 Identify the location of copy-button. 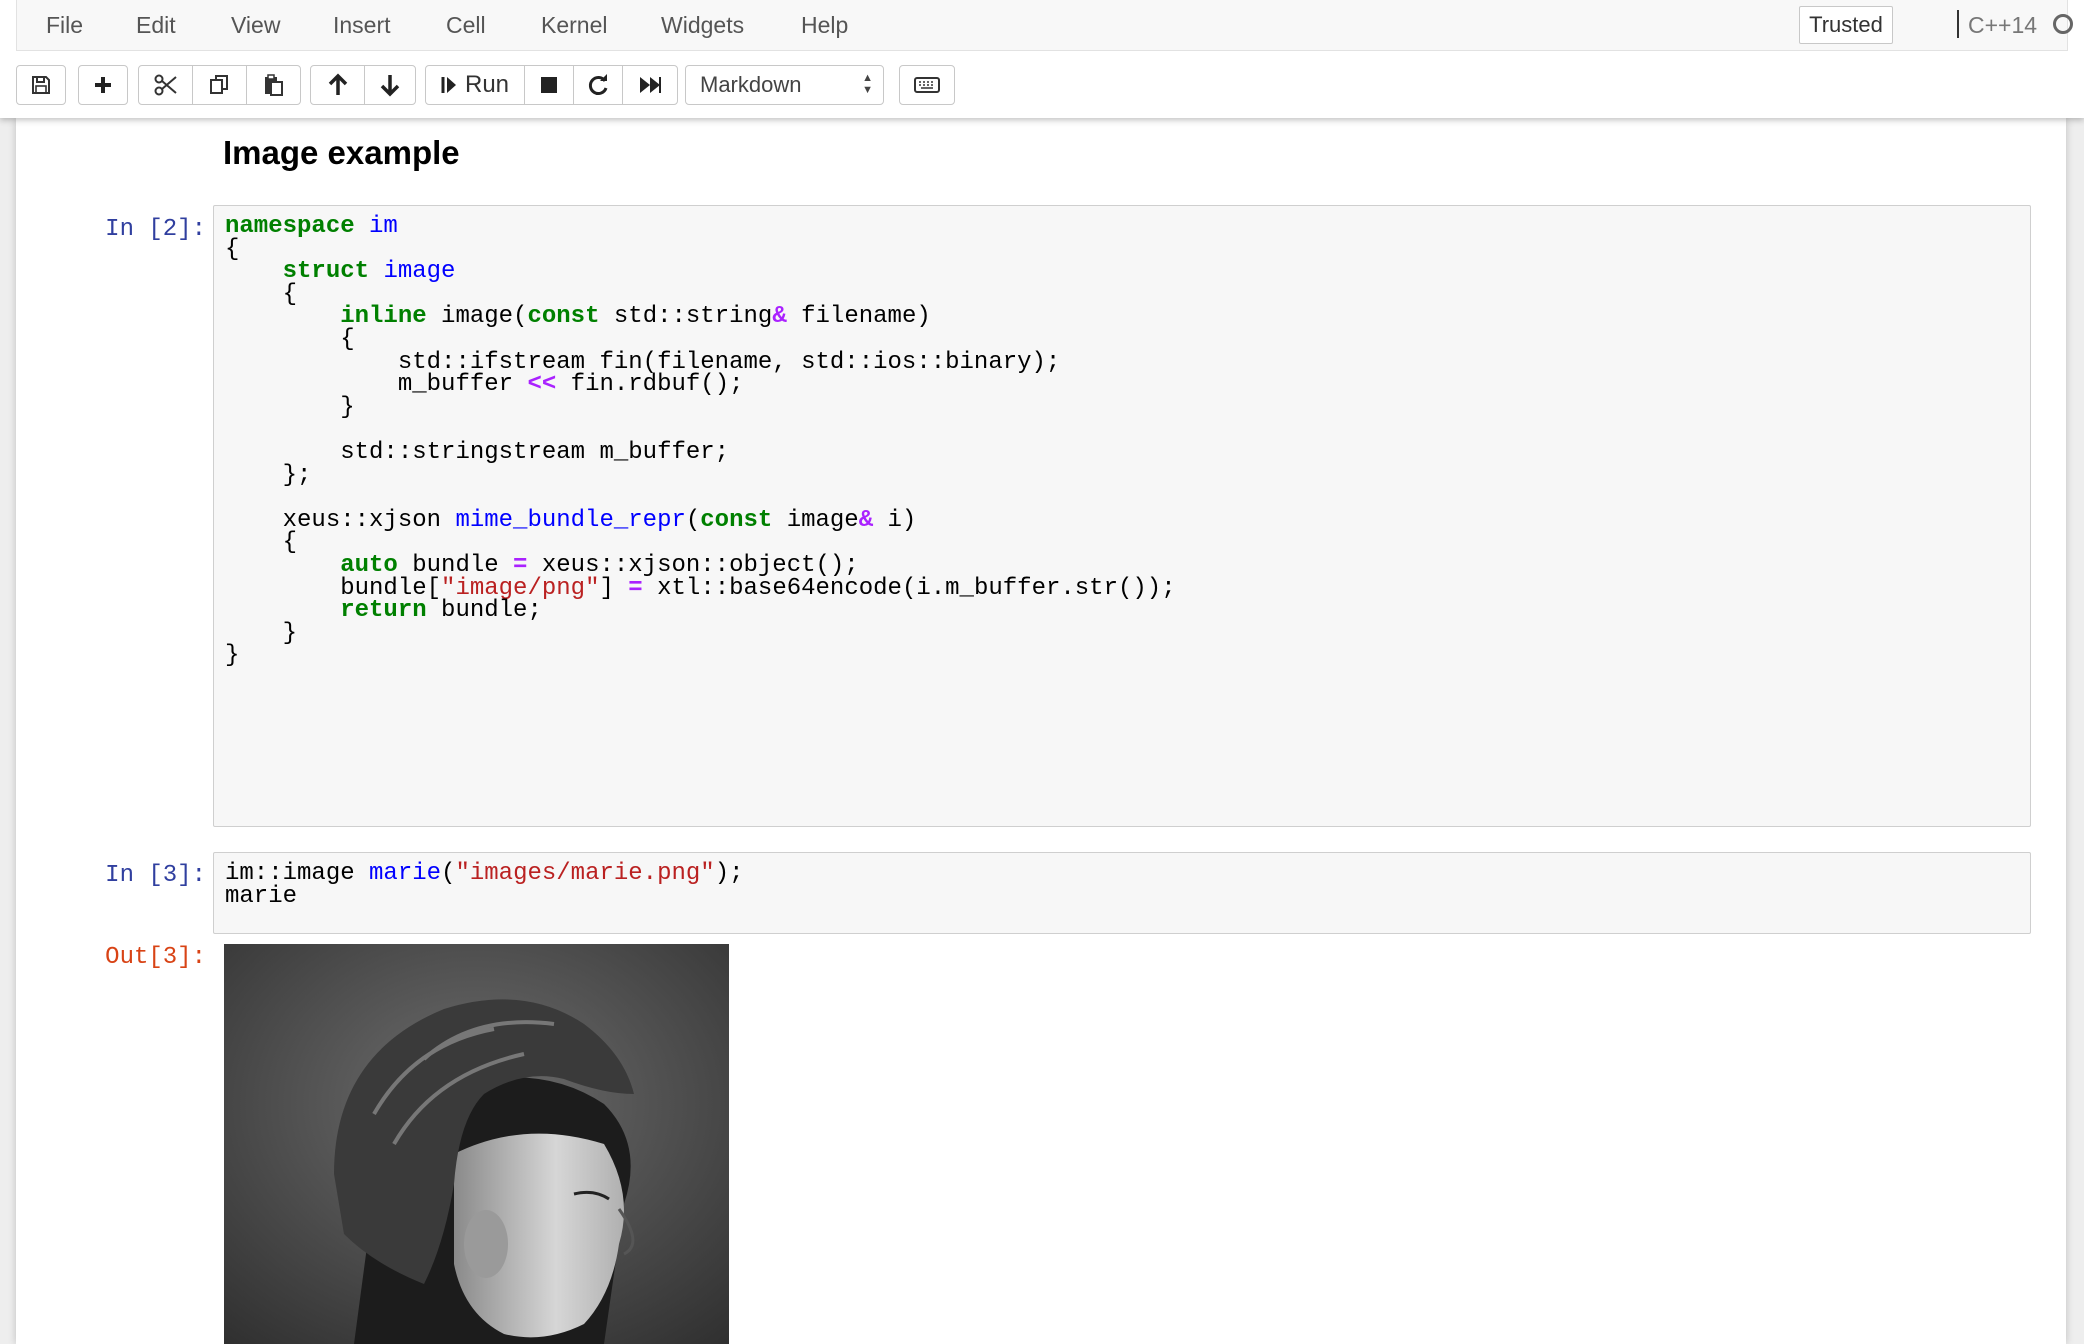
(219, 85).